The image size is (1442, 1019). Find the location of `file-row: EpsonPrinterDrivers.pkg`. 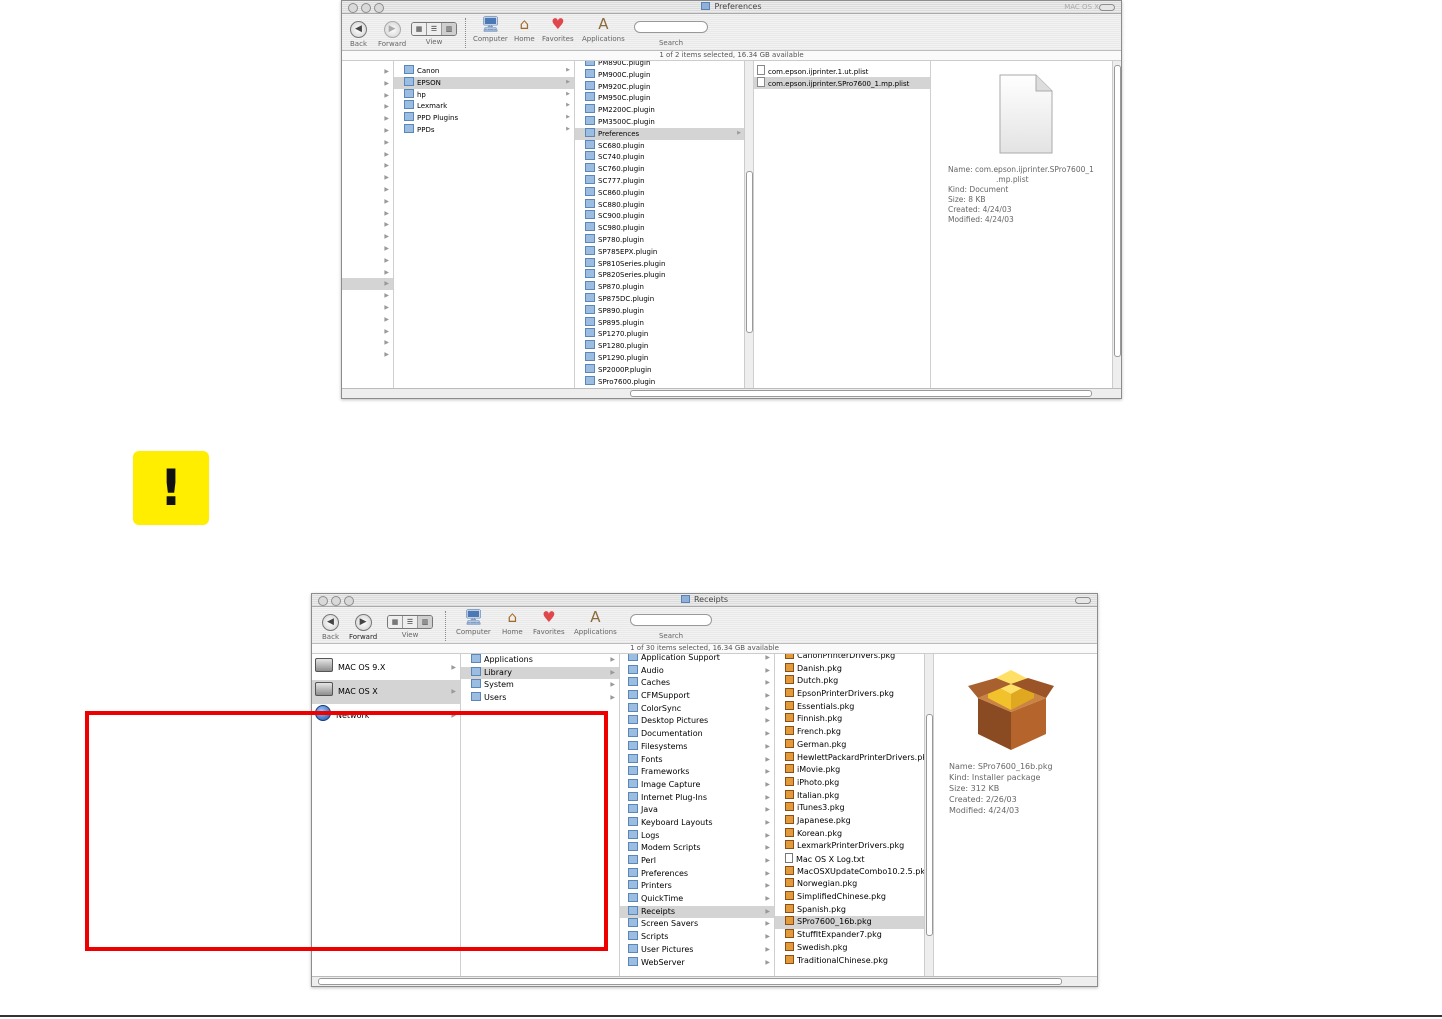

file-row: EpsonPrinterDrivers.pkg is located at coordinates (854, 694).